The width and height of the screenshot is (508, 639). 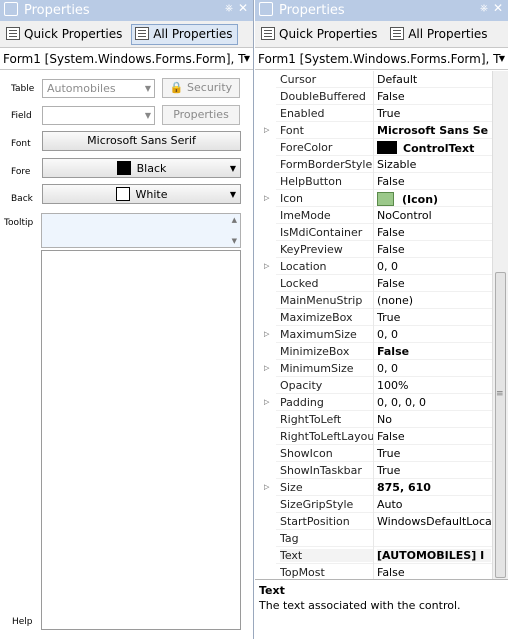 I want to click on table-combo: Automobiles ▼, so click(x=98, y=88).